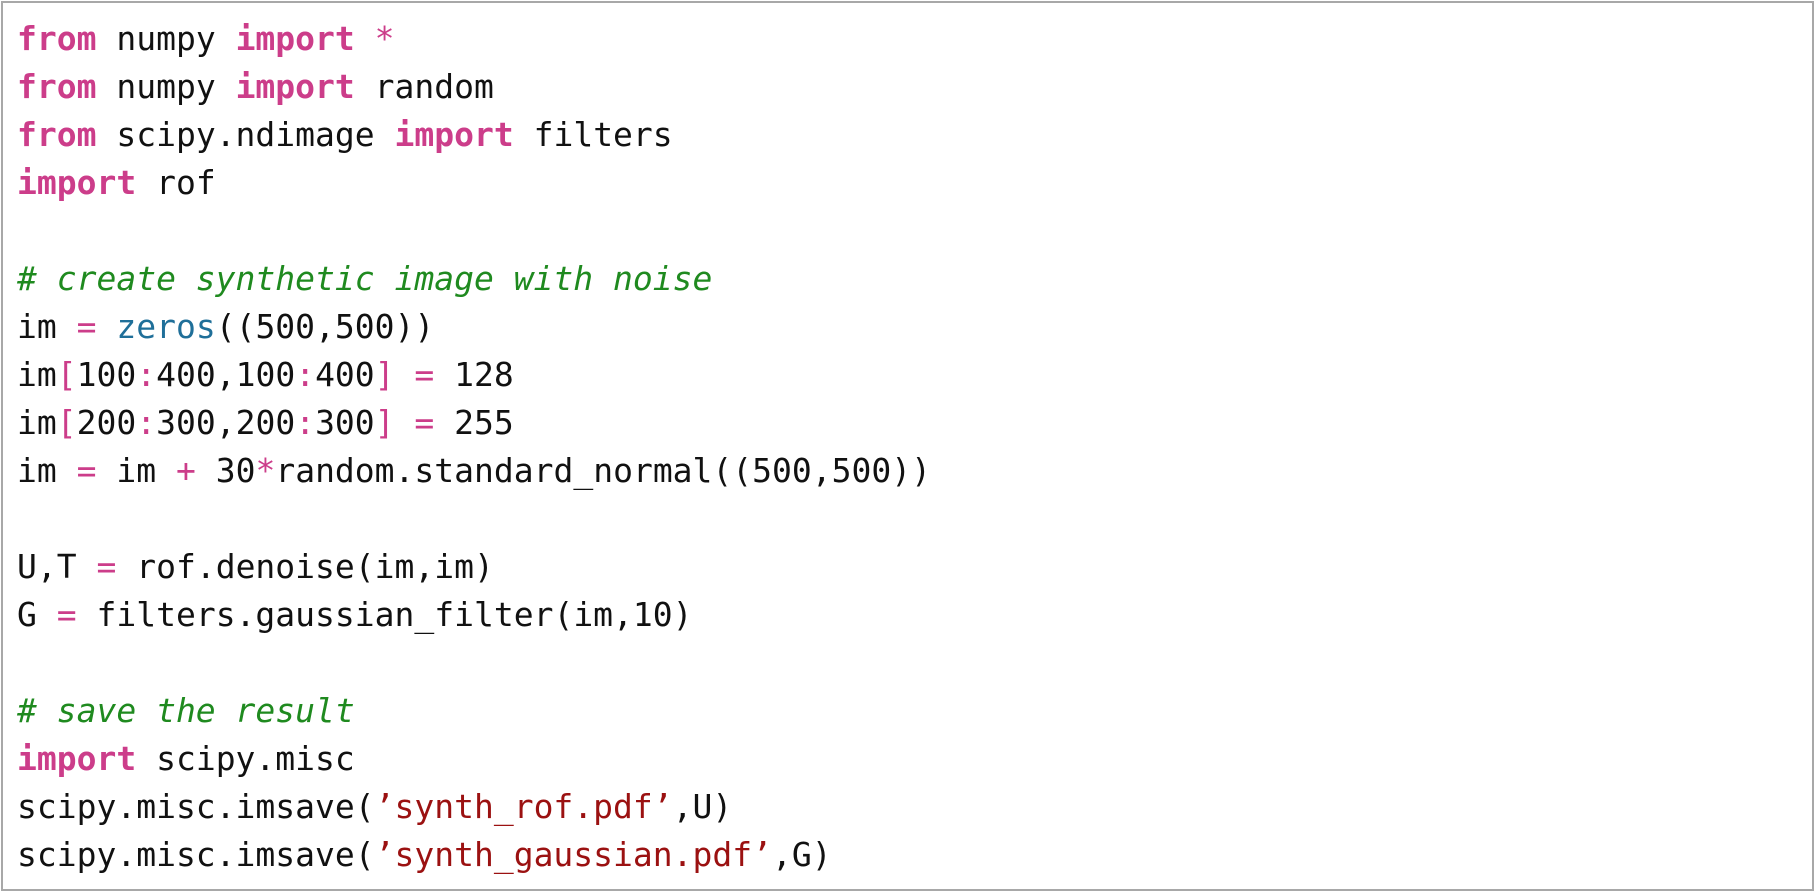 This screenshot has height=892, width=1815. Describe the element at coordinates (185, 470) in the screenshot. I see `operator-token: +` at that location.